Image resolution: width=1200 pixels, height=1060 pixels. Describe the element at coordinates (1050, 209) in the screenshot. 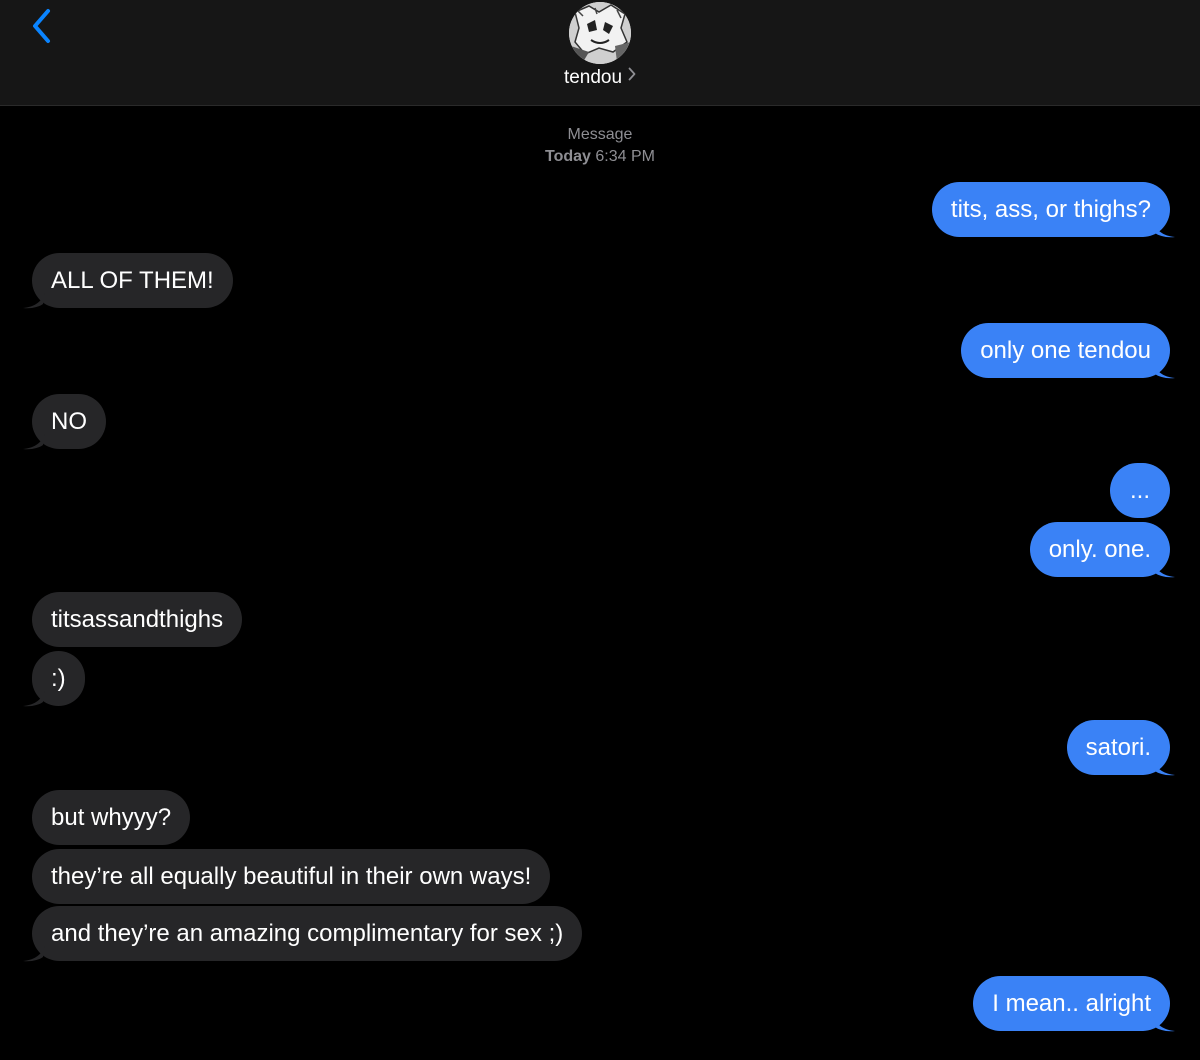

I see `message-bubble-sent: tits, ass, or thighs?` at that location.